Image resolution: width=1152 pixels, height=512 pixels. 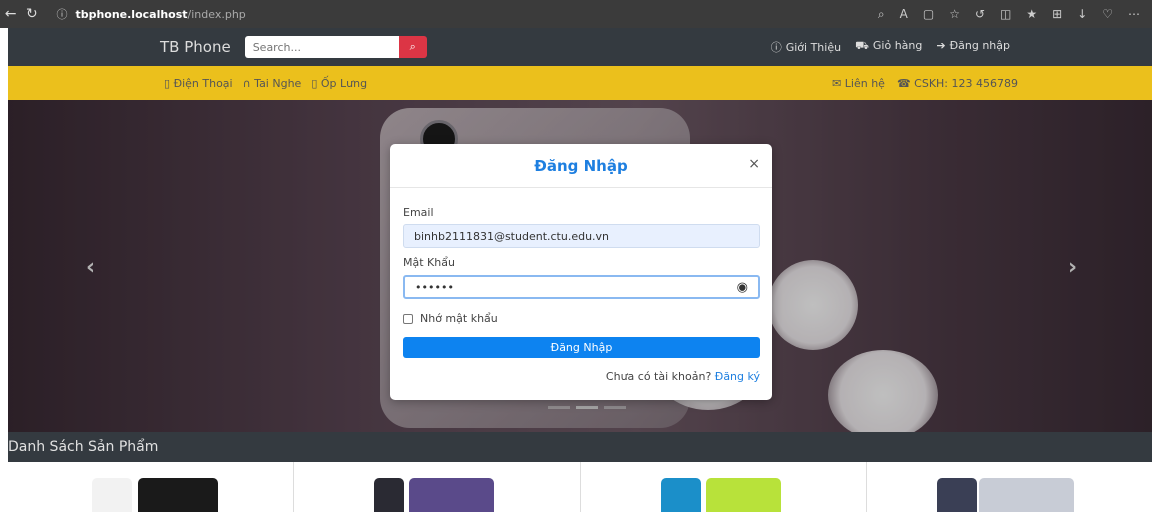 What do you see at coordinates (954, 14) in the screenshot?
I see `favorite-icon: ☆` at bounding box center [954, 14].